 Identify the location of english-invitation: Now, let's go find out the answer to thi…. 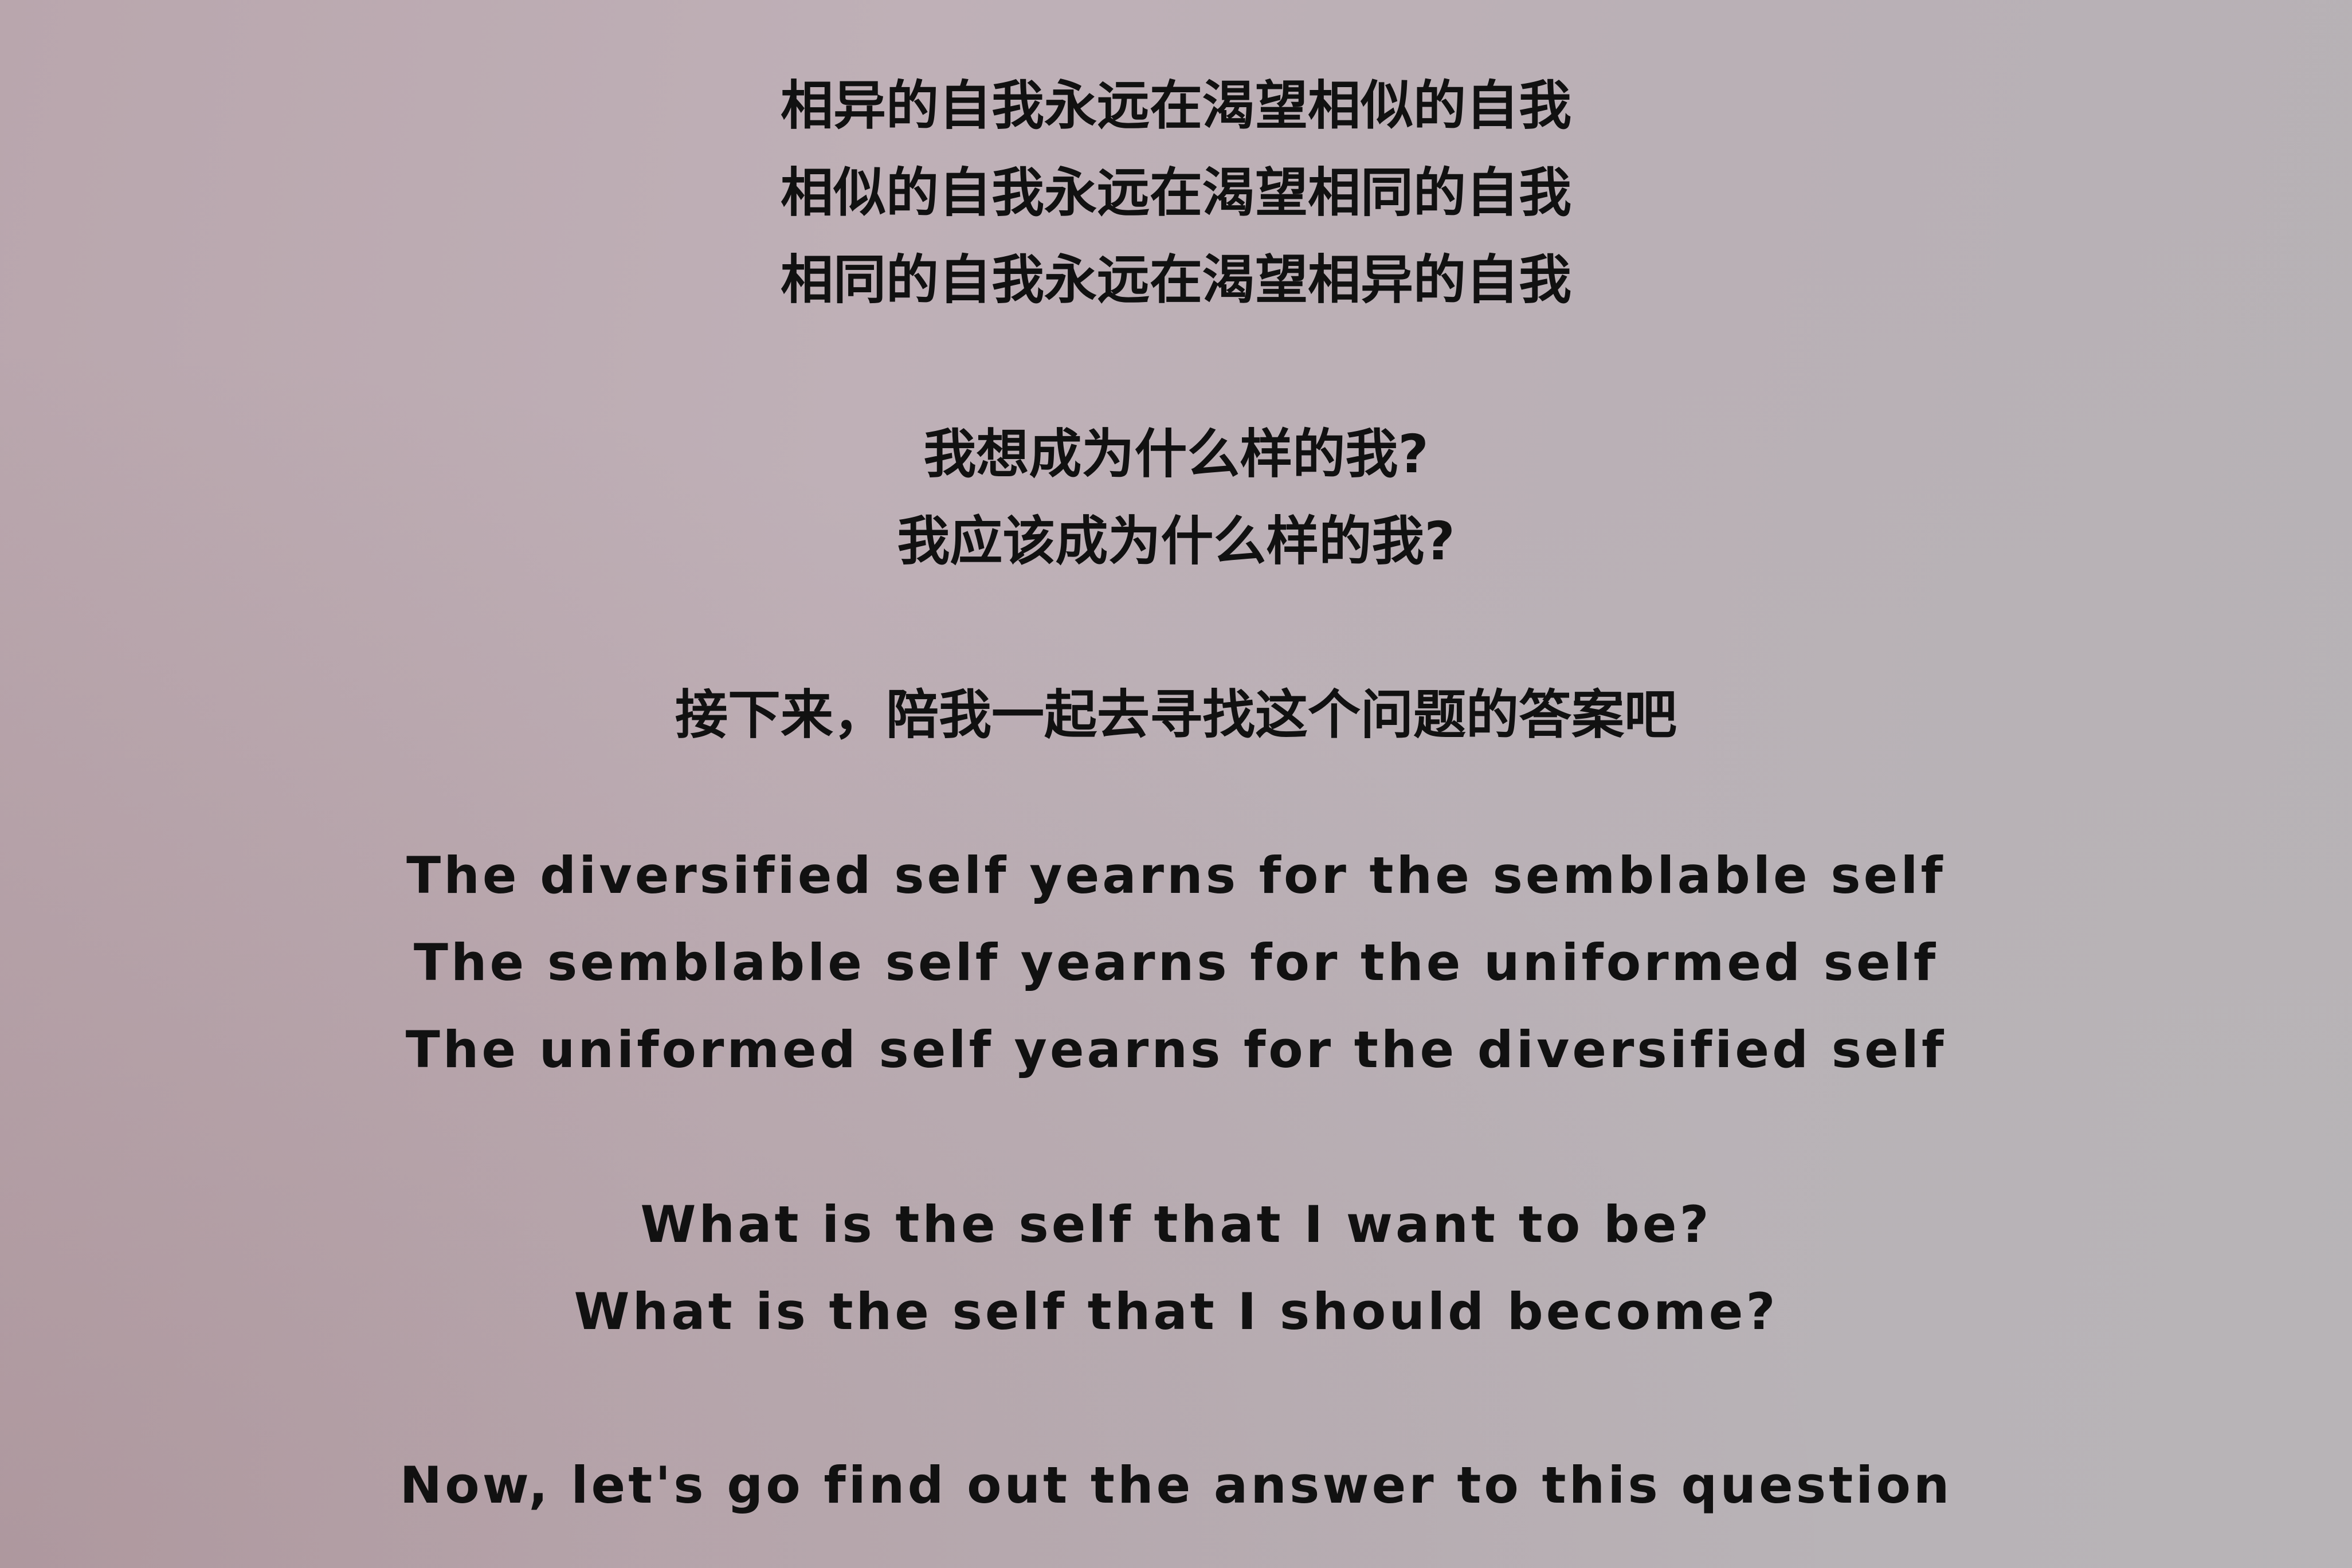
(1176, 1485).